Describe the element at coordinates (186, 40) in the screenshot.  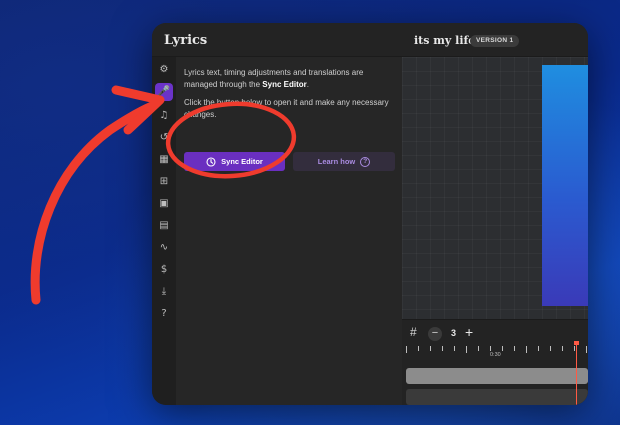
I see `app-title: Lyrics` at that location.